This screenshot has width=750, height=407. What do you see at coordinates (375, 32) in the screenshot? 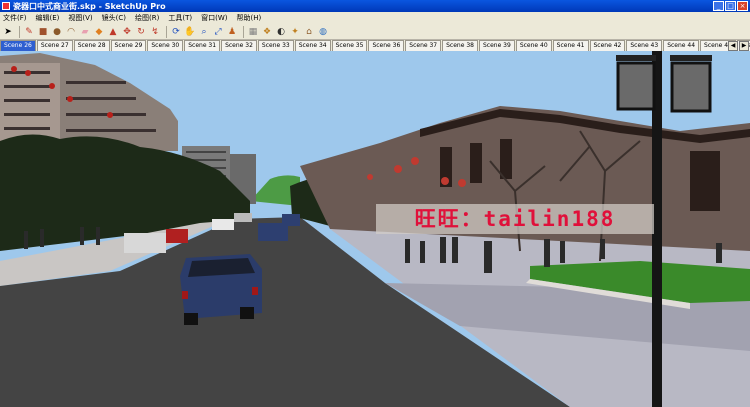
I see `main-toolbar: ➤ ✎ ■ ● ◠ ▰ ◆ ▲ ✥ ↻ ↯ ⟳ ✋ ⌕ ⤢ ♟ ▦ ❖ ◐ ✦ ⌂ ◍` at bounding box center [375, 32].